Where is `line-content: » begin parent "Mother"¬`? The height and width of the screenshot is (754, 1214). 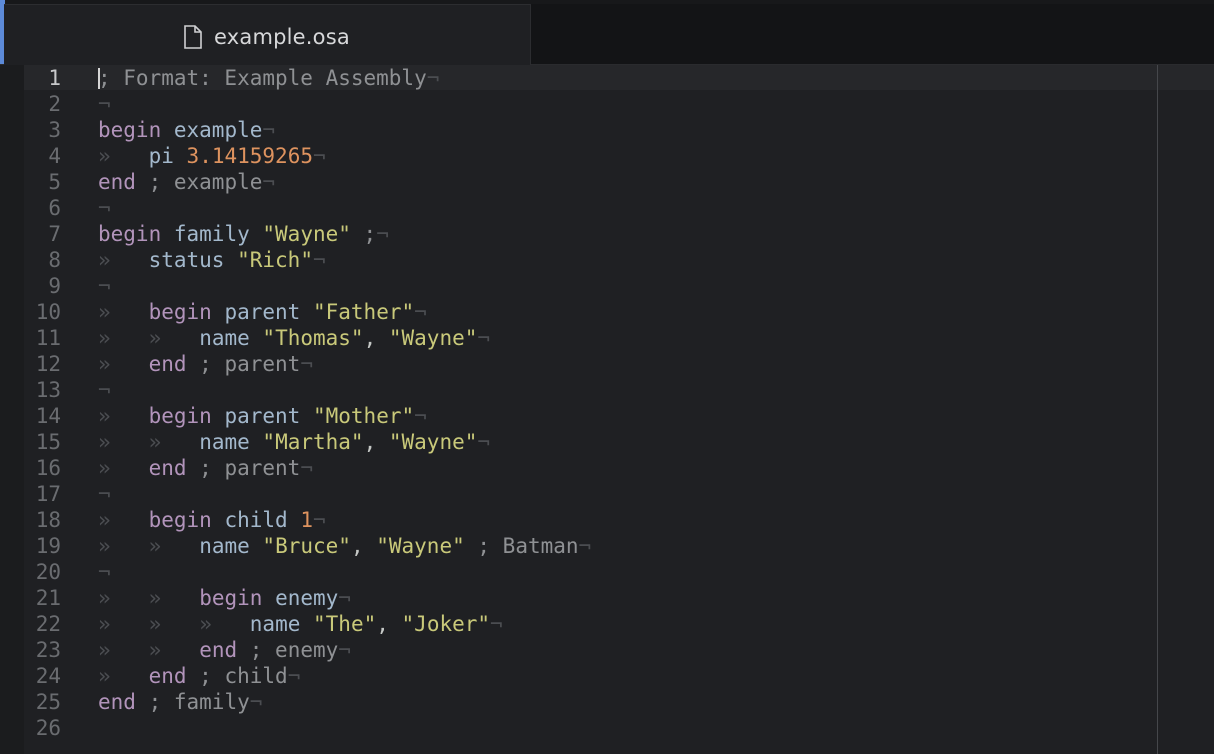
line-content: » begin parent "Mother"¬ is located at coordinates (262, 416).